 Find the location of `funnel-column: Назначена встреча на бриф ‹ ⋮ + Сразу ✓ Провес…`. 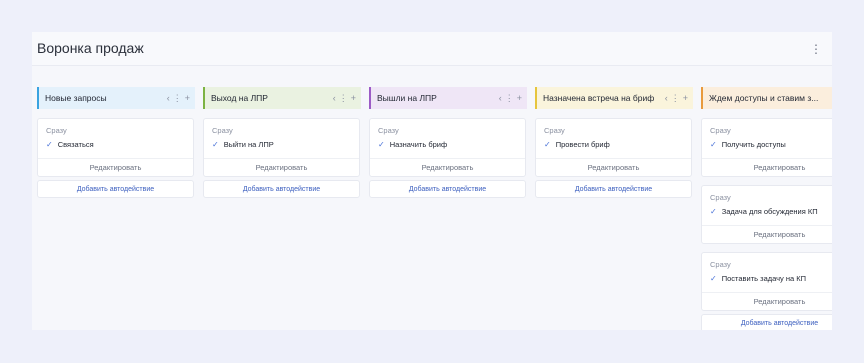

funnel-column: Назначена встреча на бриф ‹ ⋮ + Сразу ✓ Провес… is located at coordinates (614, 142).